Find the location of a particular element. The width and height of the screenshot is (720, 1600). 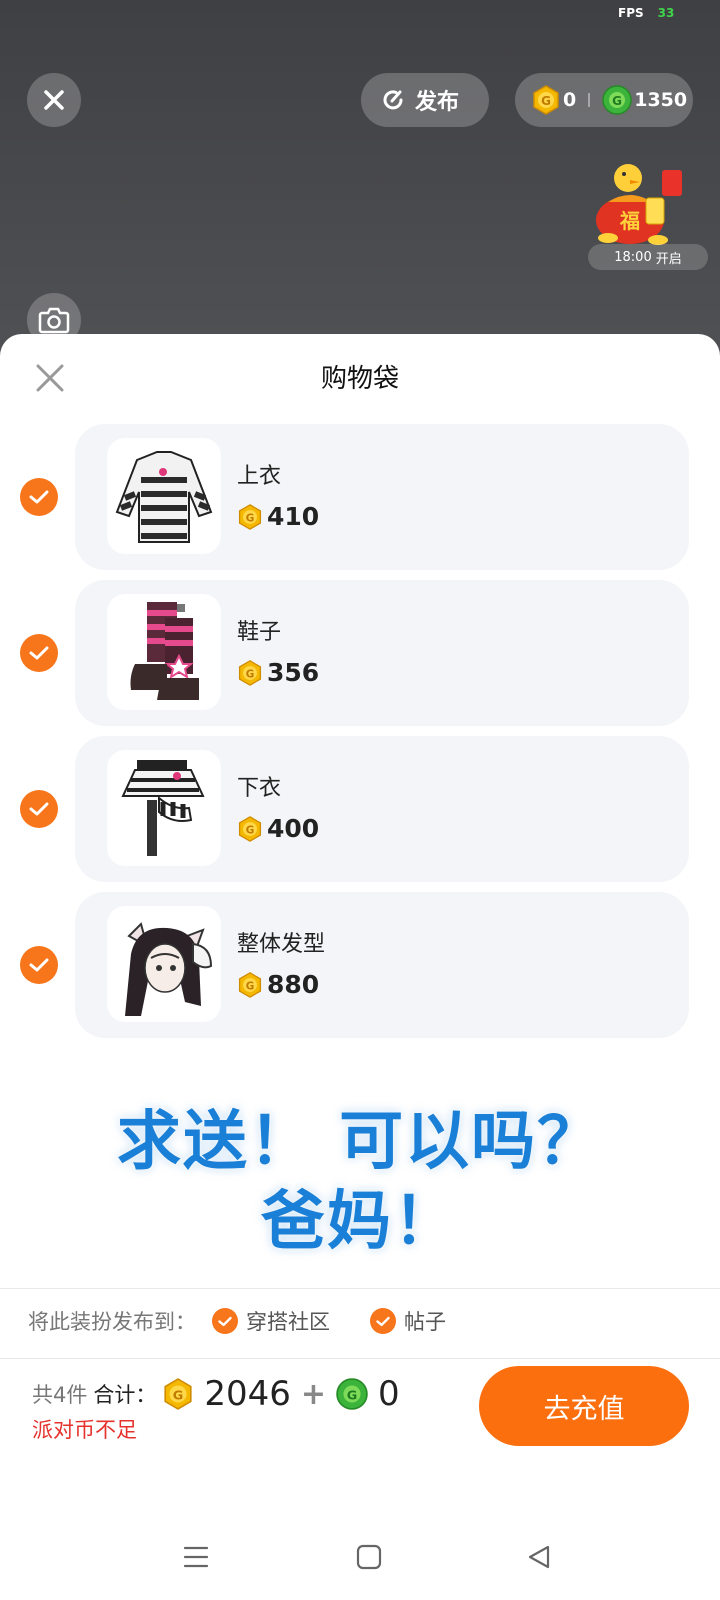

green-balance: 1350 is located at coordinates (661, 100).